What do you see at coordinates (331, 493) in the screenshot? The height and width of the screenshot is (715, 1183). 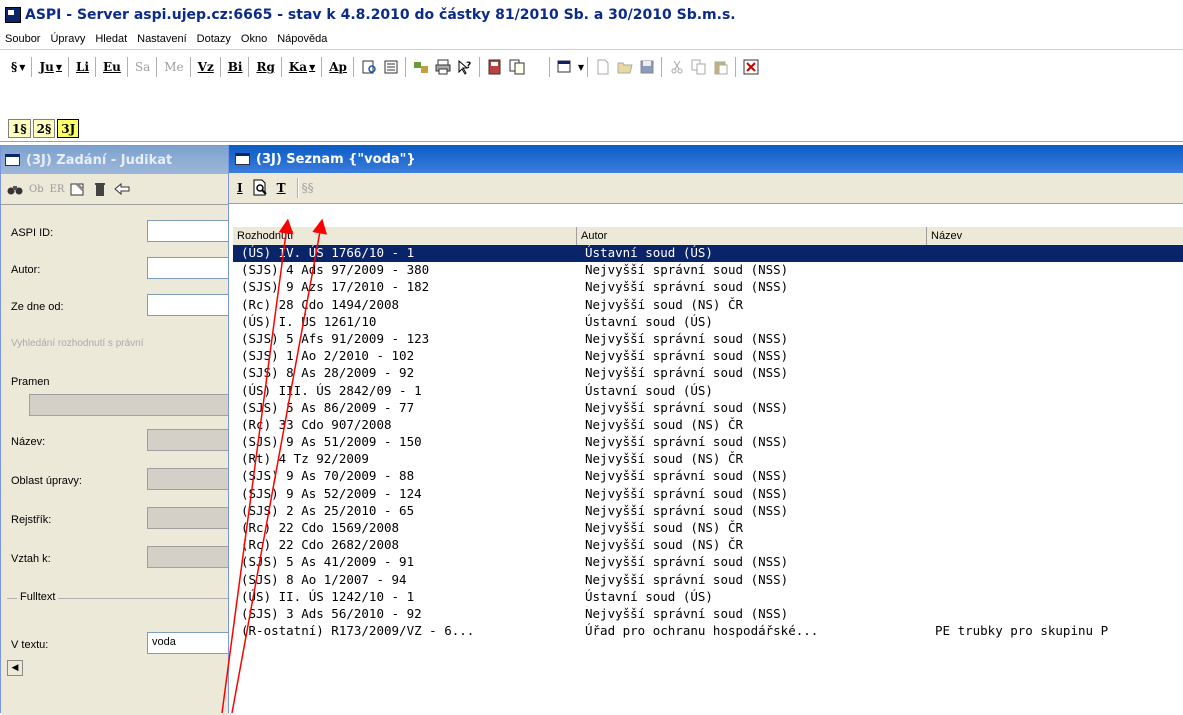 I see `cell-rozhodnuti: (SJS) 9 As 52/2009 - 124` at bounding box center [331, 493].